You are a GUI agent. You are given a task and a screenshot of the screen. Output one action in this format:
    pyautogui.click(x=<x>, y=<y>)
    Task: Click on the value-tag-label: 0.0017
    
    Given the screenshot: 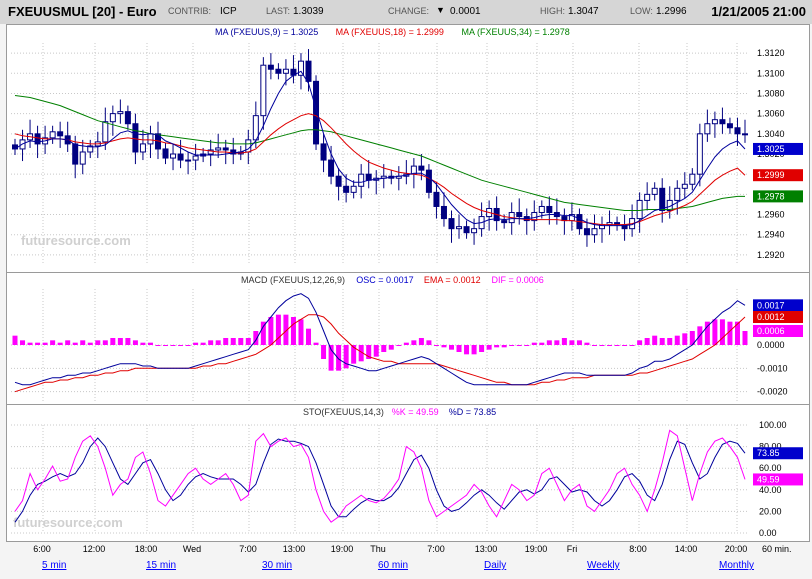 What is the action you would take?
    pyautogui.click(x=771, y=305)
    